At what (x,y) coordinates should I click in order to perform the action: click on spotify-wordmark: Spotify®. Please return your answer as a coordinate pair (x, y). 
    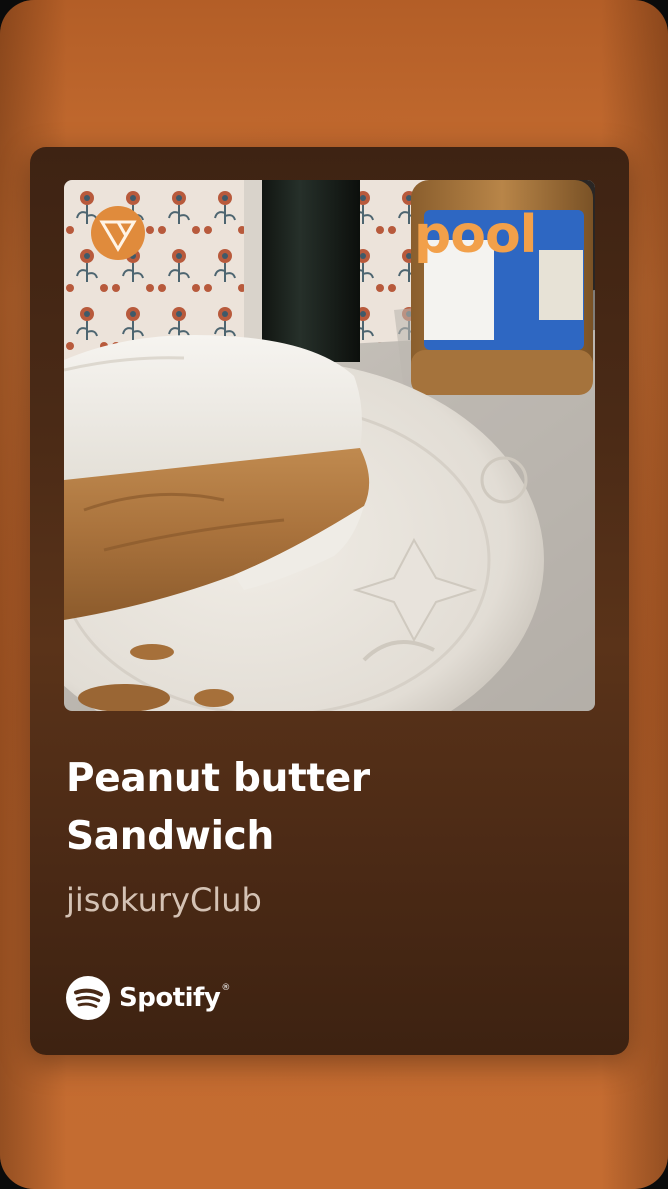
    Looking at the image, I should click on (174, 998).